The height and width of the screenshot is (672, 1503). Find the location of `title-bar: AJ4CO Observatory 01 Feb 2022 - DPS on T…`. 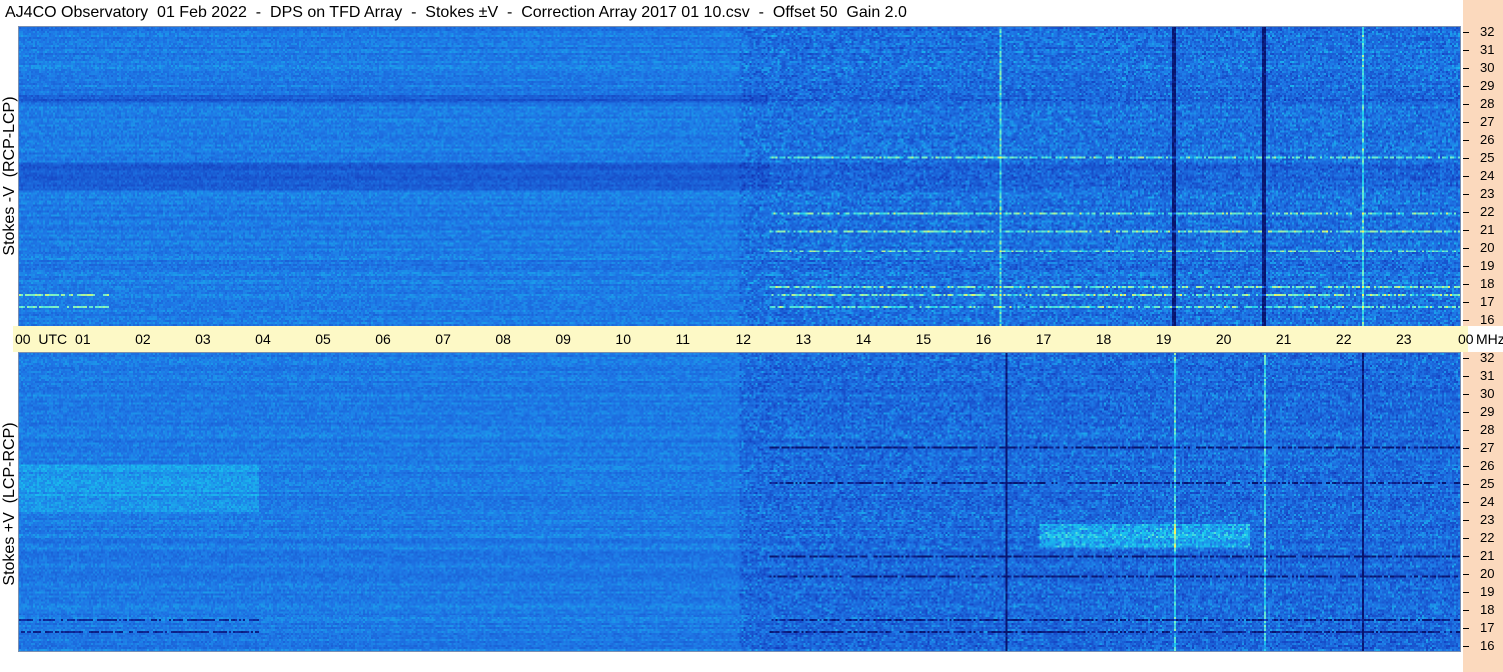

title-bar: AJ4CO Observatory 01 Feb 2022 - DPS on T… is located at coordinates (731, 13).